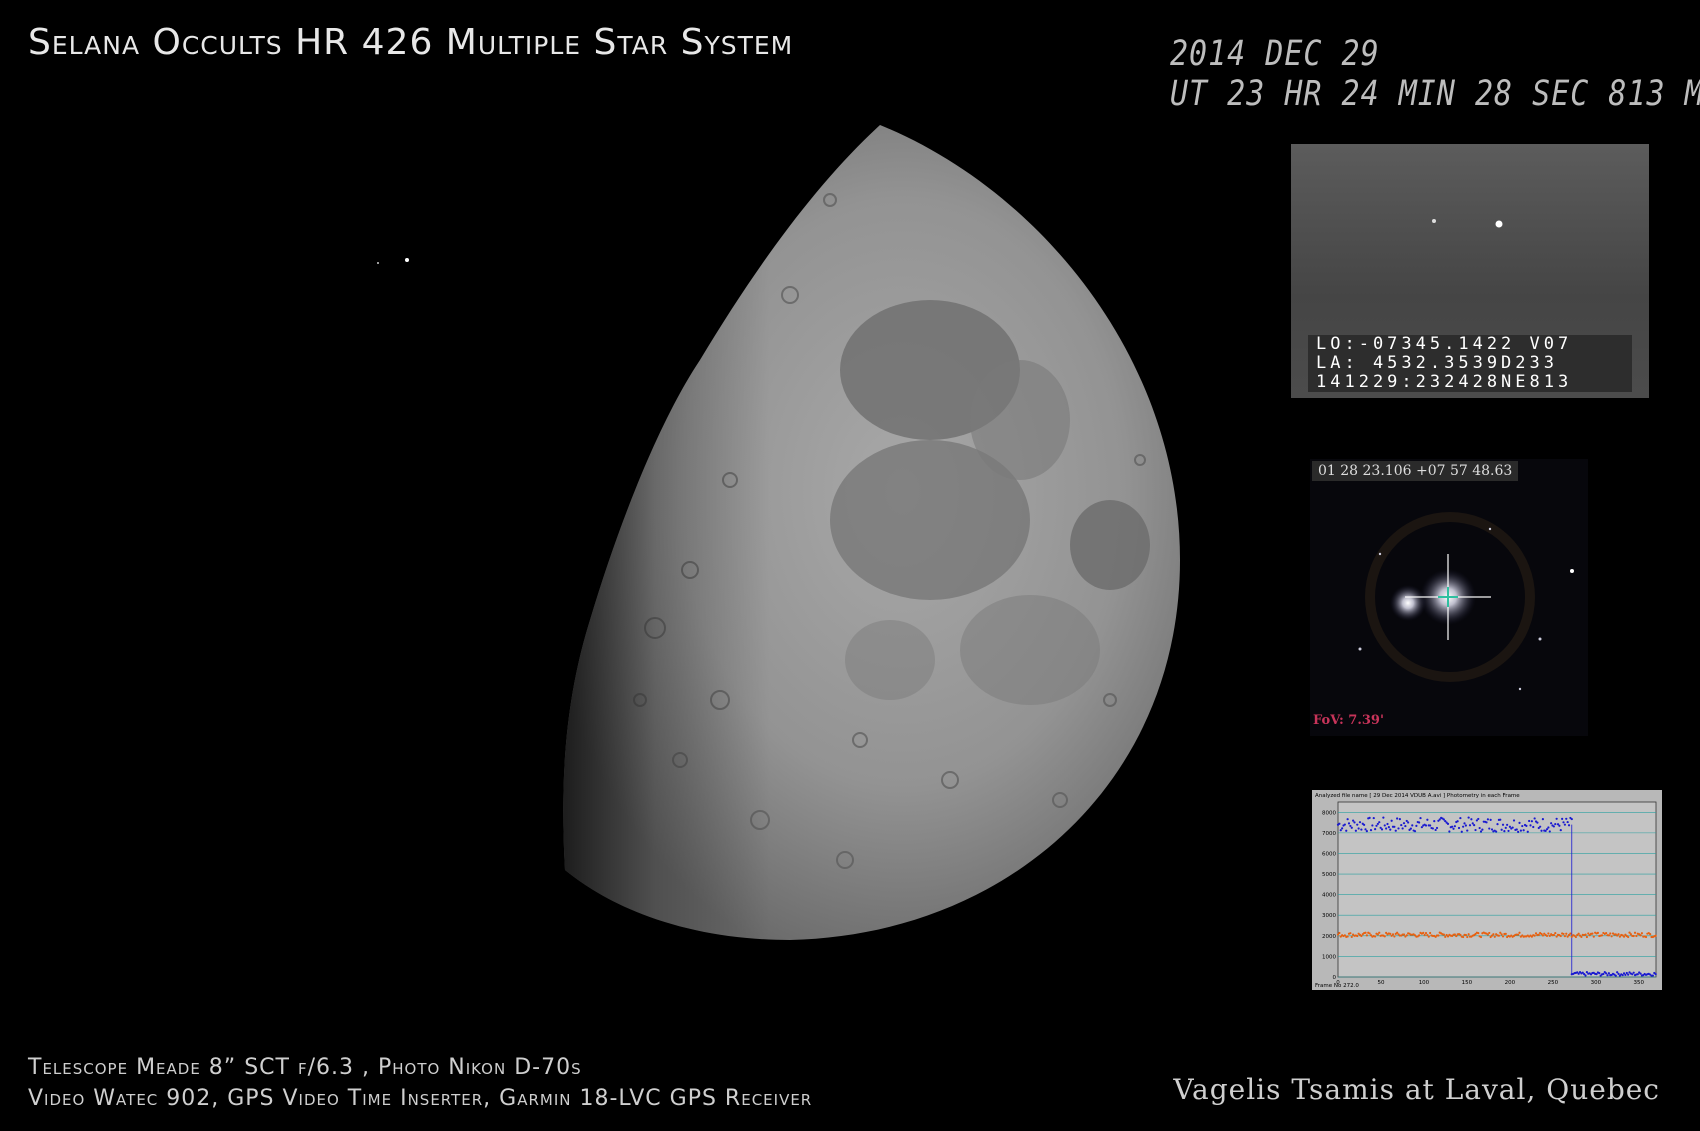  I want to click on x-tick-label: 300, so click(1596, 983).